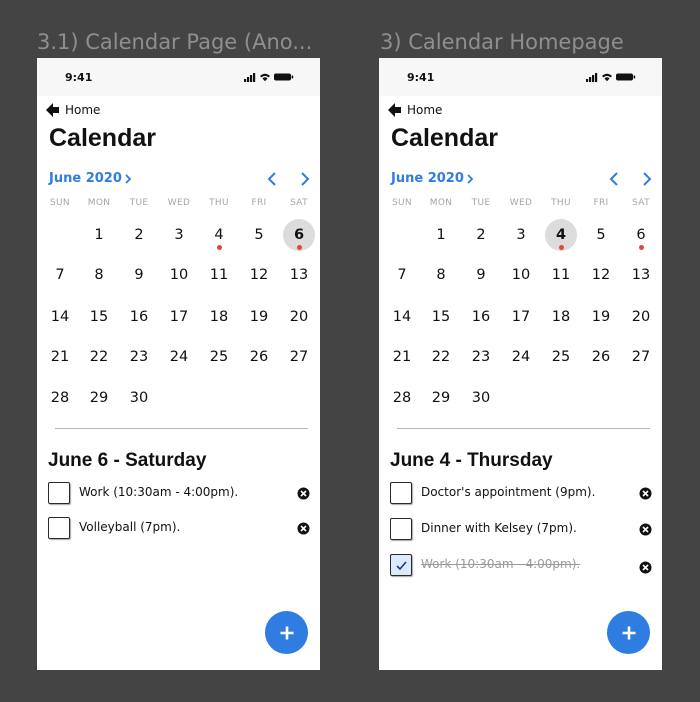  Describe the element at coordinates (499, 528) in the screenshot. I see `task-label: Dinner with Kelsey (7pm).` at that location.